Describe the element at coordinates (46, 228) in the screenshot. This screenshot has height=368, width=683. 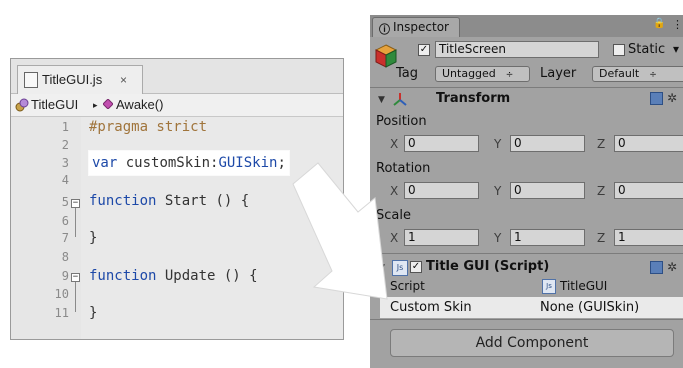
I see `line-number-gutter: 1 2 3 4 5 6 7 8 9 10 11 − −` at that location.